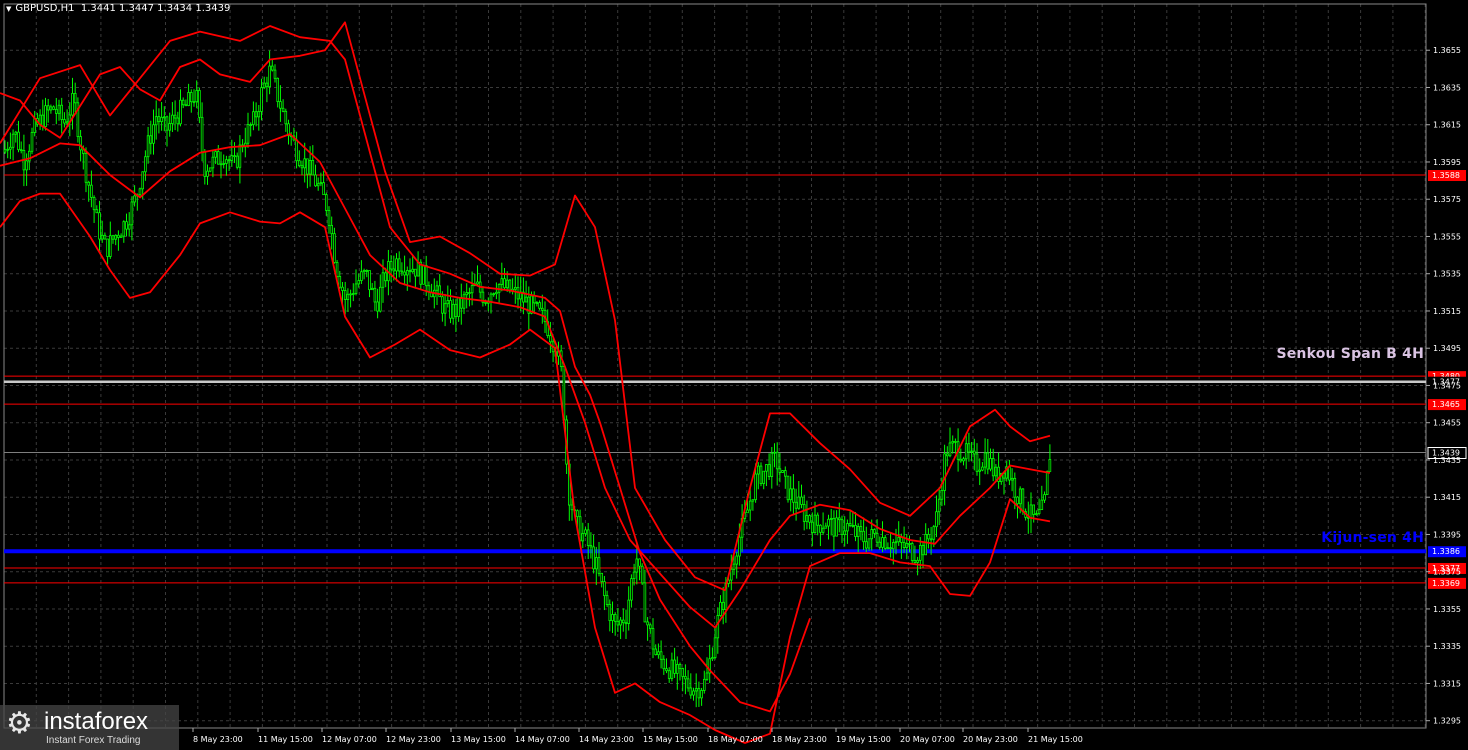 Image resolution: width=1468 pixels, height=750 pixels. Describe the element at coordinates (1447, 646) in the screenshot. I see `y-tick-label: 1.3335` at that location.